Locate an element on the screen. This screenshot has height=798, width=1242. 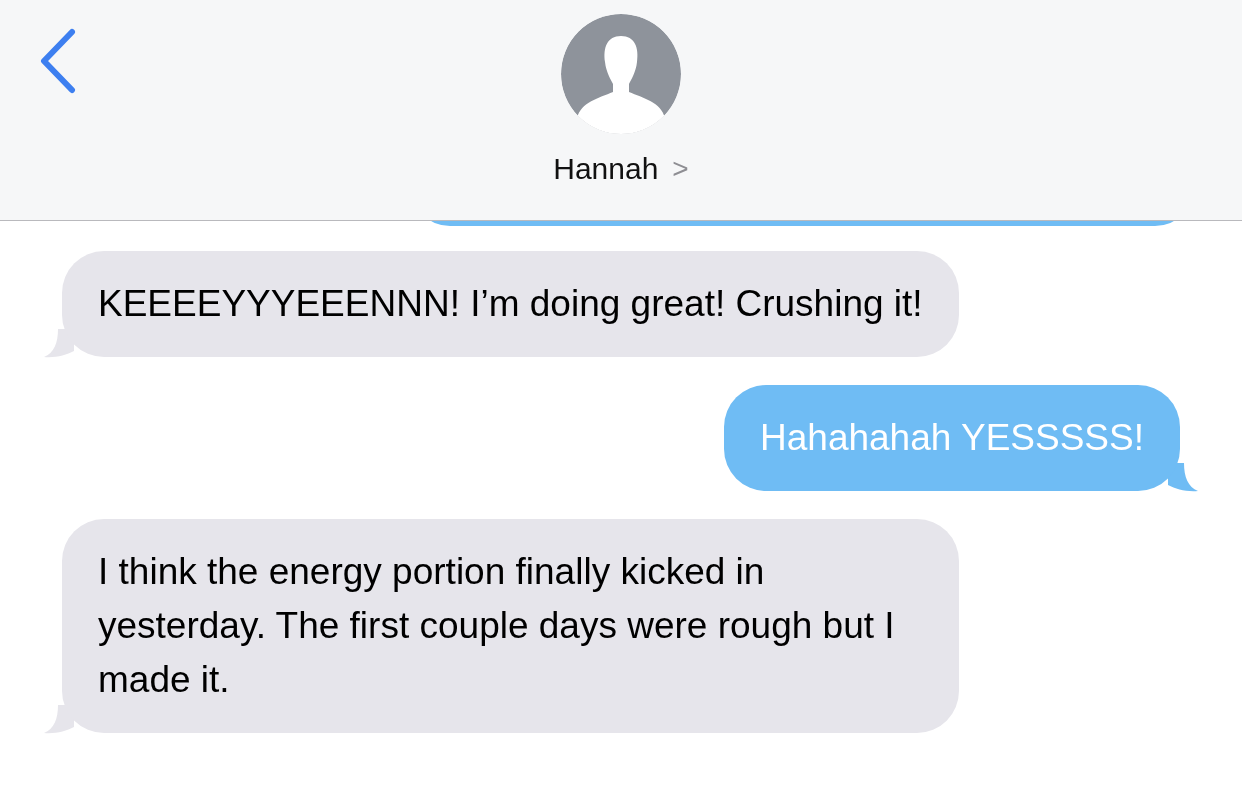
back-icon is located at coordinates (58, 61).